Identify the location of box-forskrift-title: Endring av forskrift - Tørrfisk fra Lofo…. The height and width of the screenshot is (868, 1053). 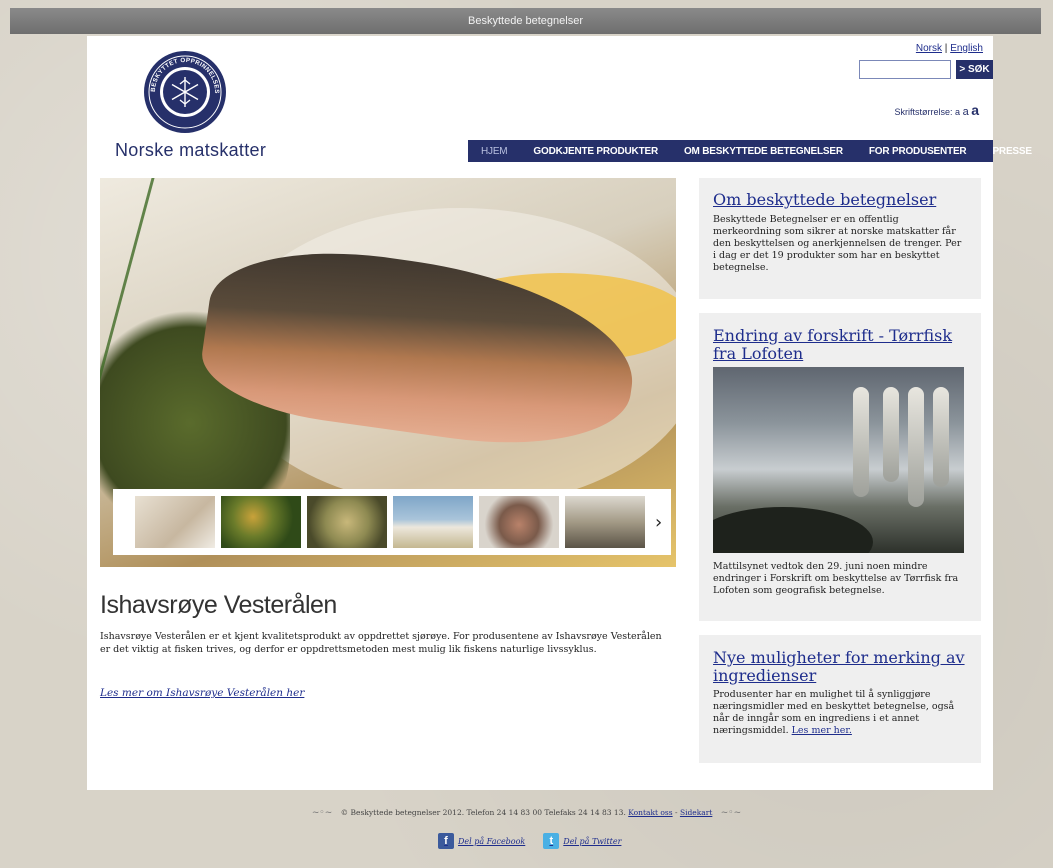
(840, 345).